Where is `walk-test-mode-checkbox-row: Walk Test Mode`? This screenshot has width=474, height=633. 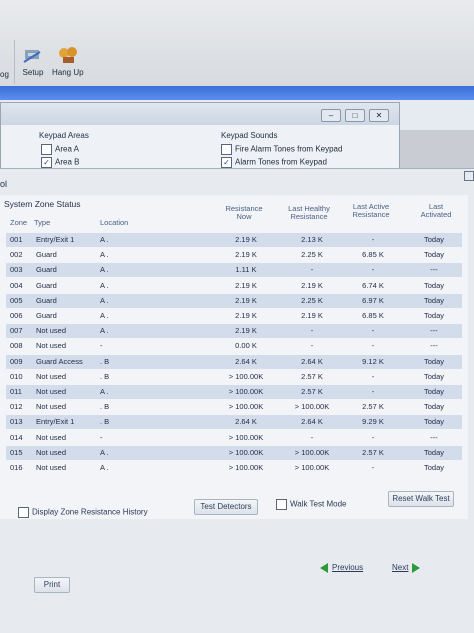 walk-test-mode-checkbox-row: Walk Test Mode is located at coordinates (311, 504).